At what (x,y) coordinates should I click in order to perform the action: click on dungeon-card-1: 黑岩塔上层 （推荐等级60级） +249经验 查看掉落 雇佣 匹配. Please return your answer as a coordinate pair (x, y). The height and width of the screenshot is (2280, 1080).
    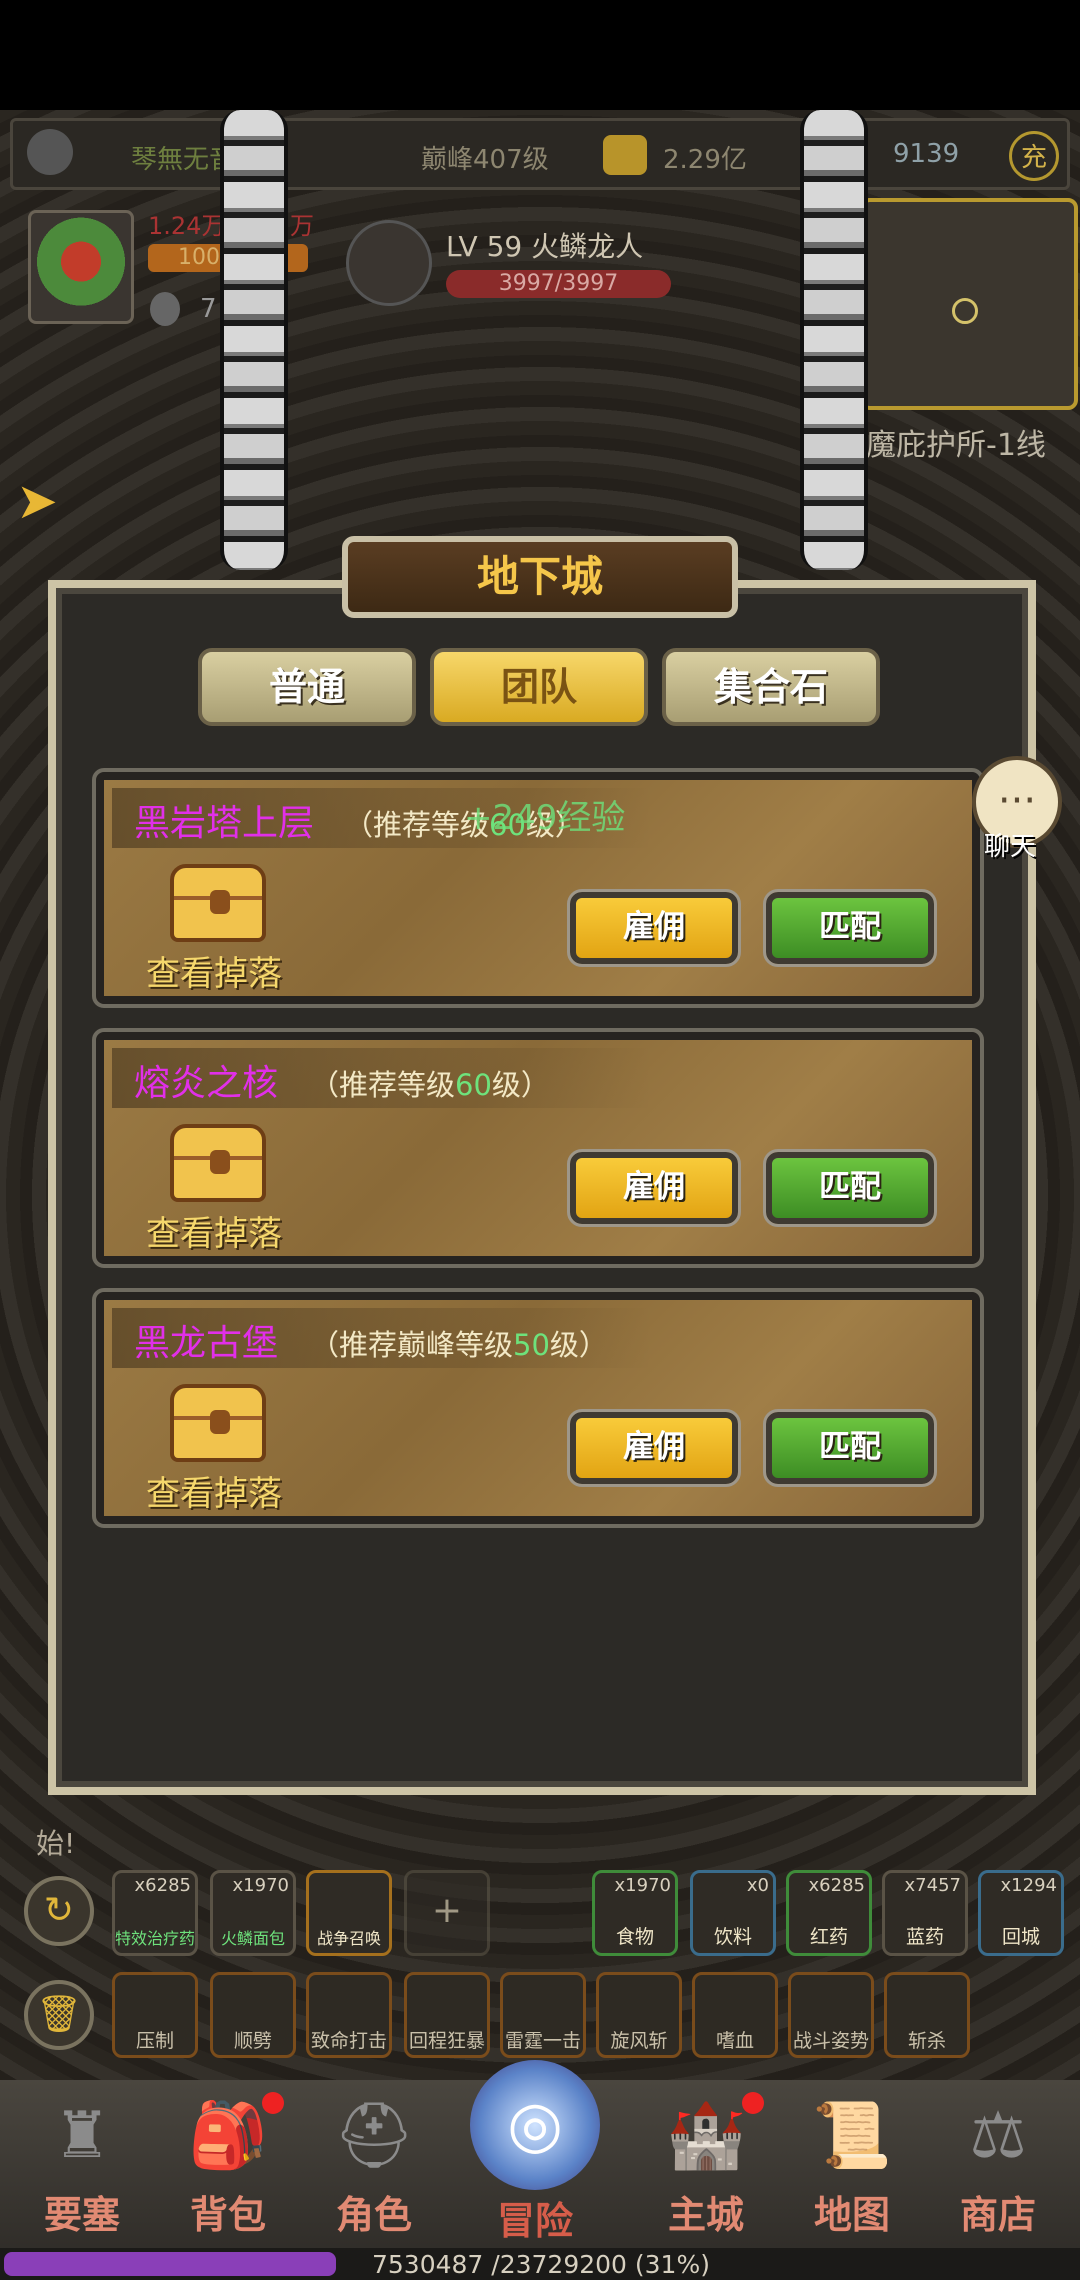
    Looking at the image, I should click on (538, 888).